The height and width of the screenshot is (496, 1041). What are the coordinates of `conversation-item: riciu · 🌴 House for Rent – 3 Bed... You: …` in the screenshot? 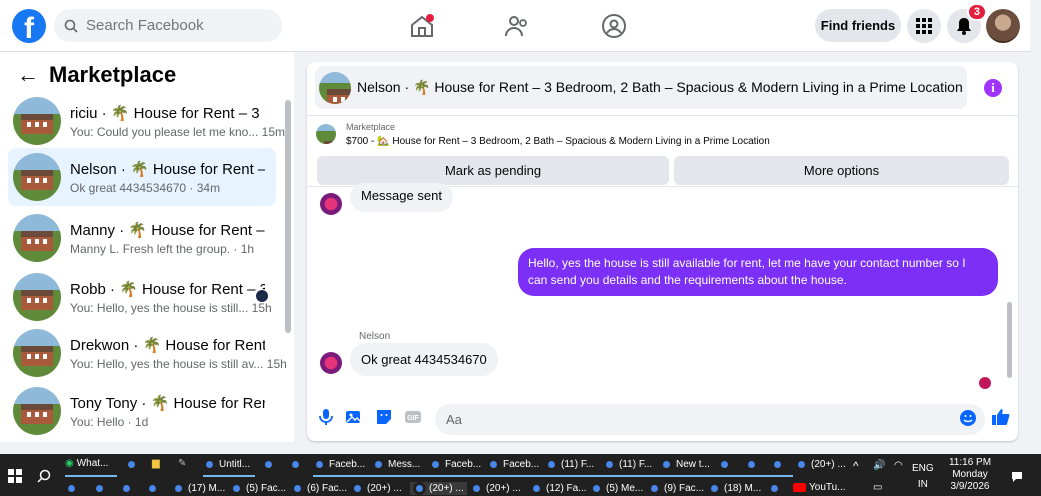 It's located at (146, 121).